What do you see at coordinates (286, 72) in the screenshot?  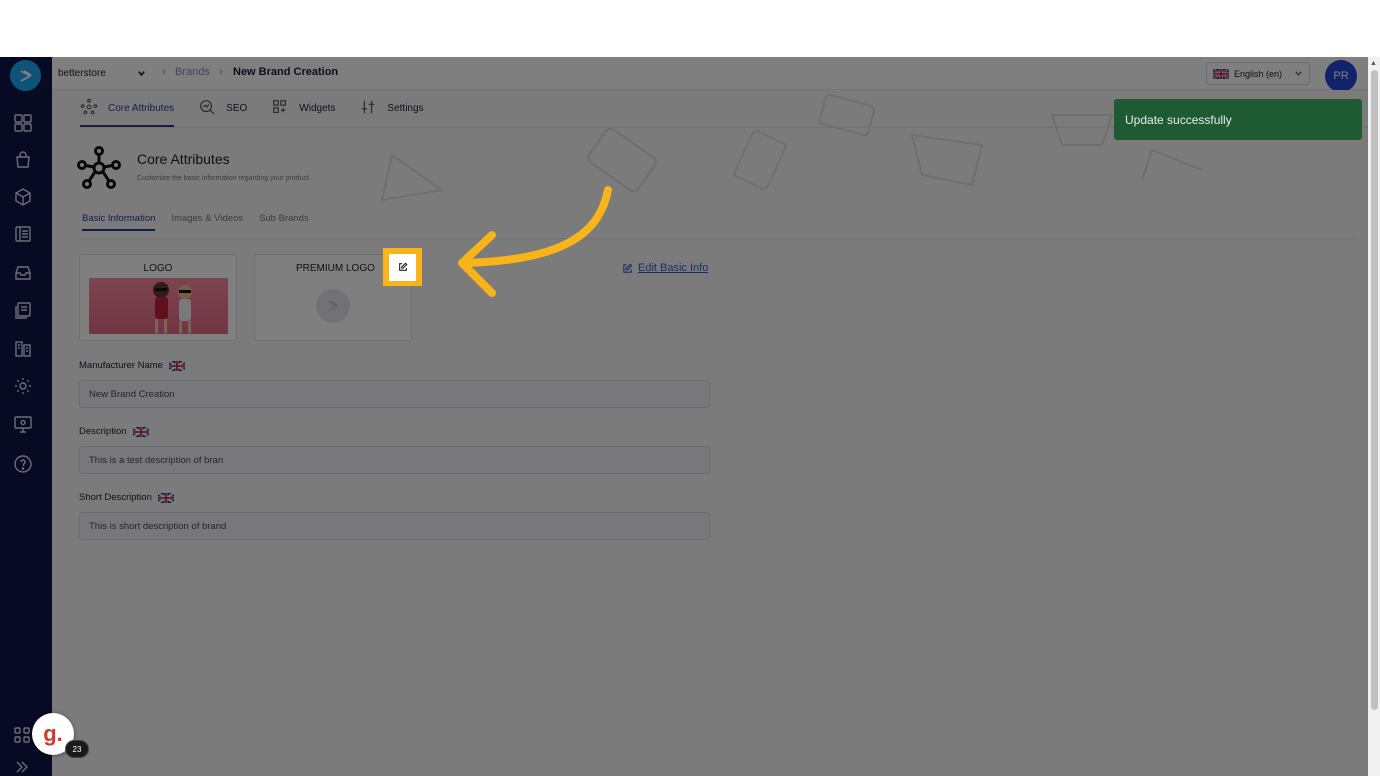 I see `breadcrumb-current: New Brand Creation` at bounding box center [286, 72].